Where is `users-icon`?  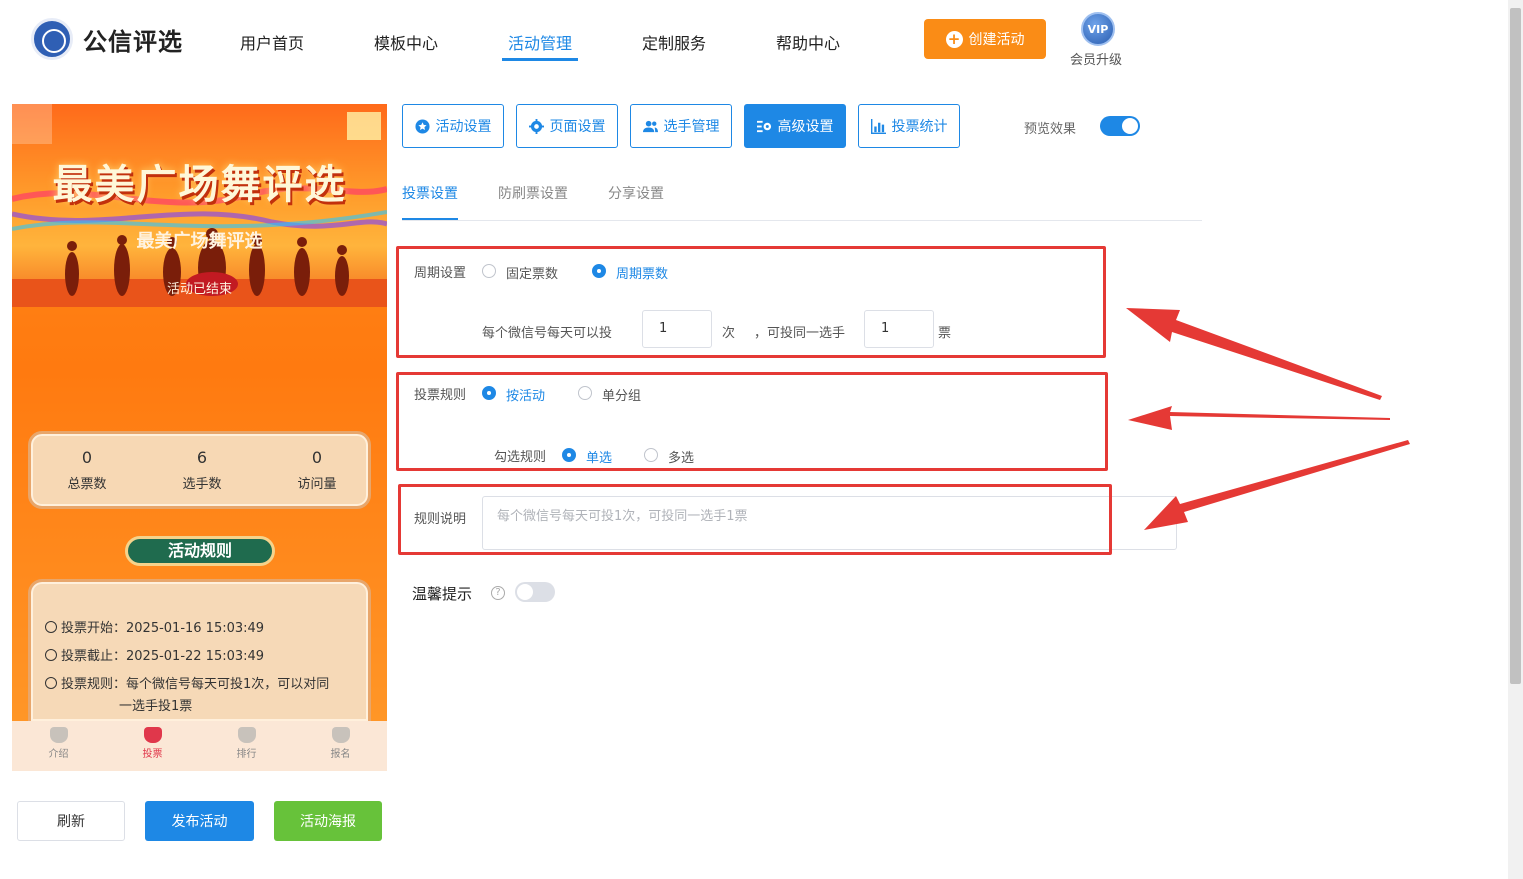
users-icon is located at coordinates (650, 126).